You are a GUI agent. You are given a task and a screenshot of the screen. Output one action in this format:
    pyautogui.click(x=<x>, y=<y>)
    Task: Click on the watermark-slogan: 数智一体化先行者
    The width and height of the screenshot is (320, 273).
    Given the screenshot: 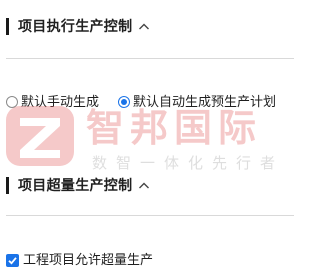 What is the action you would take?
    pyautogui.click(x=188, y=163)
    